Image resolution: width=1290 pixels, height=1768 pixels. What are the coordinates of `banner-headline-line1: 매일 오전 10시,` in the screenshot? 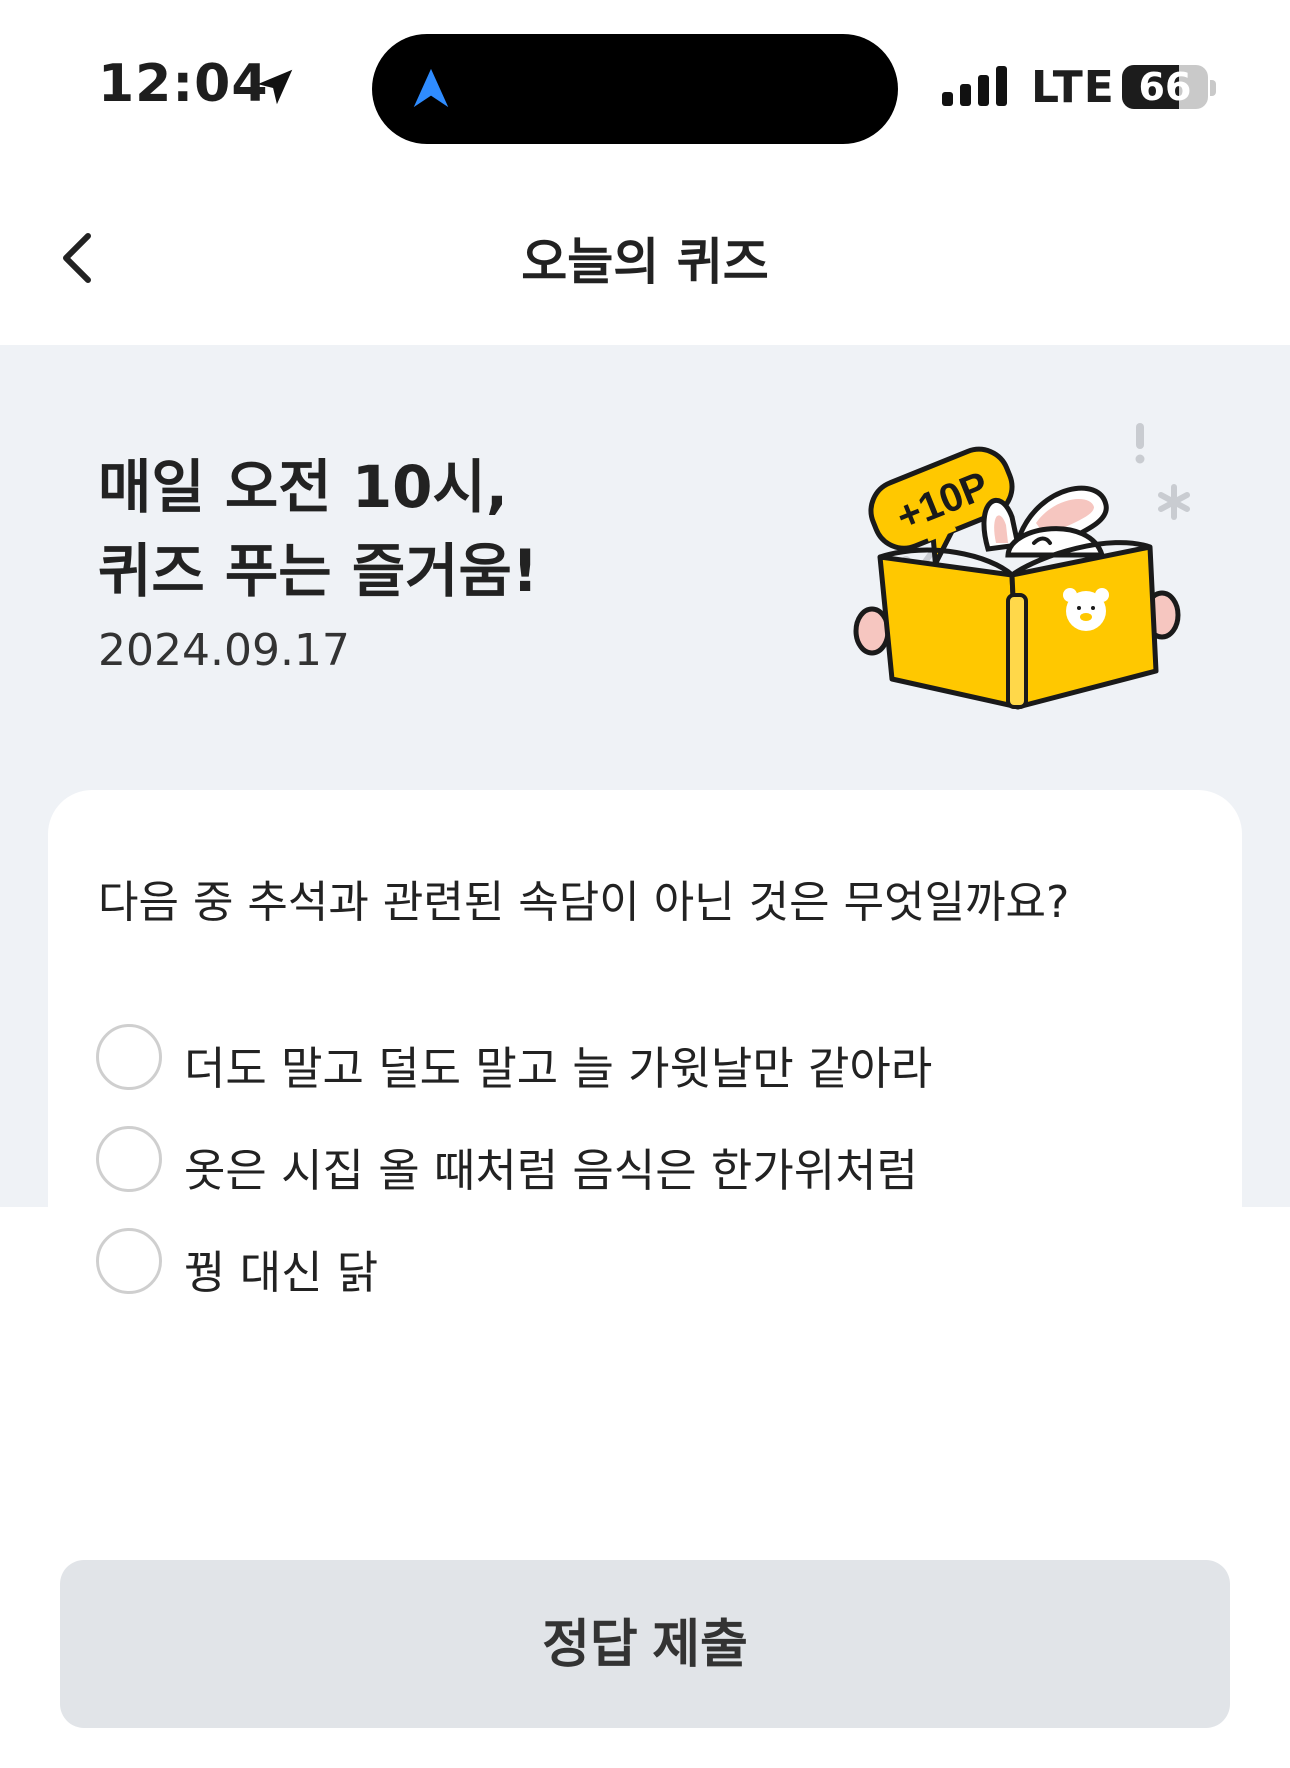 It's located at (303, 487).